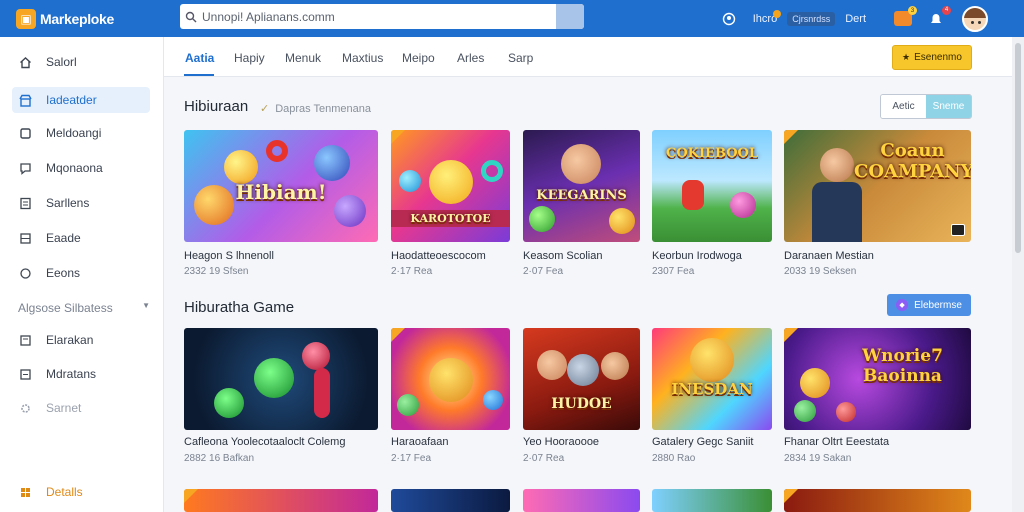 Image resolution: width=1024 pixels, height=512 pixels. I want to click on tab-3: Maxtius, so click(362, 58).